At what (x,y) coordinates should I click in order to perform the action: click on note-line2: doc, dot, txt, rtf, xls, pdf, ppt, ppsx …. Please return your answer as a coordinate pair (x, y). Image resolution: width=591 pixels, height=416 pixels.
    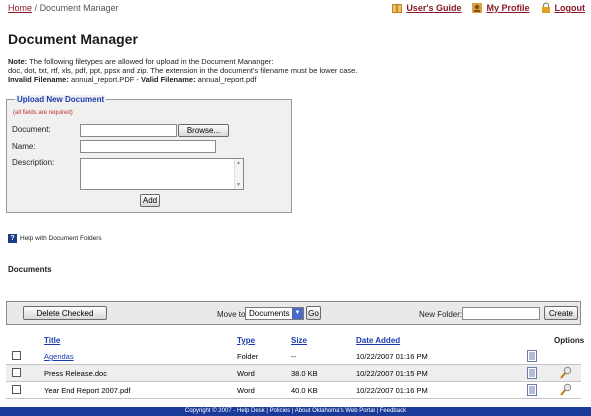
    Looking at the image, I should click on (183, 70).